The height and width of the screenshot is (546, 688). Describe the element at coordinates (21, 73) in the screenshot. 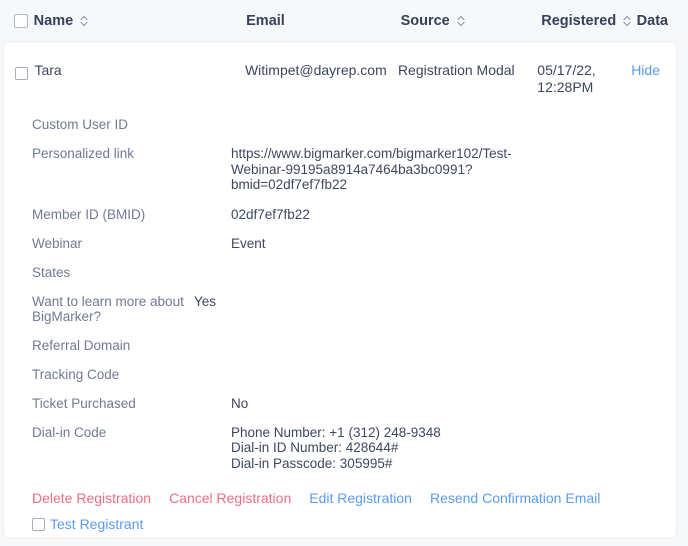

I see `row-select-checkbox` at that location.